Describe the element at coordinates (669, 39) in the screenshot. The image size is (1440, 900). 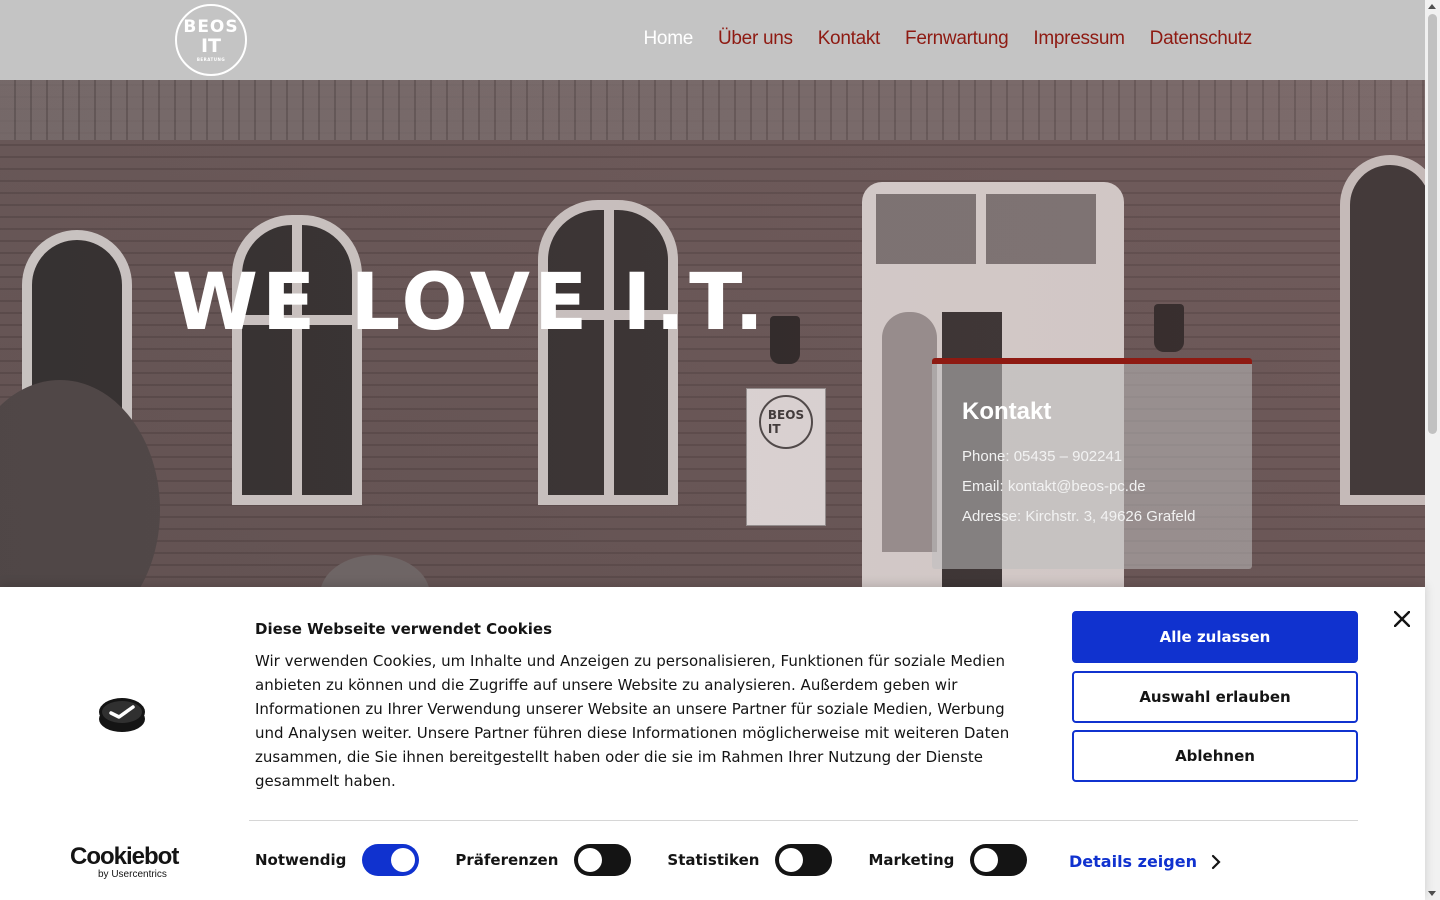
I see `nav-home: Home` at that location.